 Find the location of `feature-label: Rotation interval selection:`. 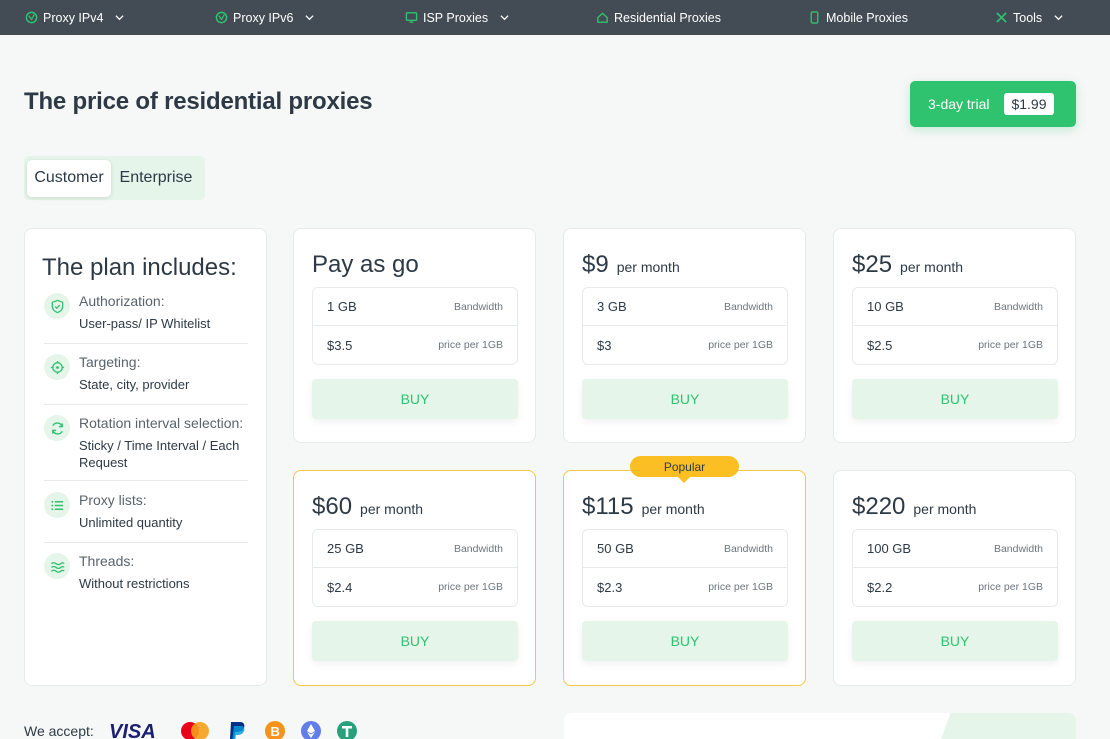

feature-label: Rotation interval selection: is located at coordinates (161, 423).